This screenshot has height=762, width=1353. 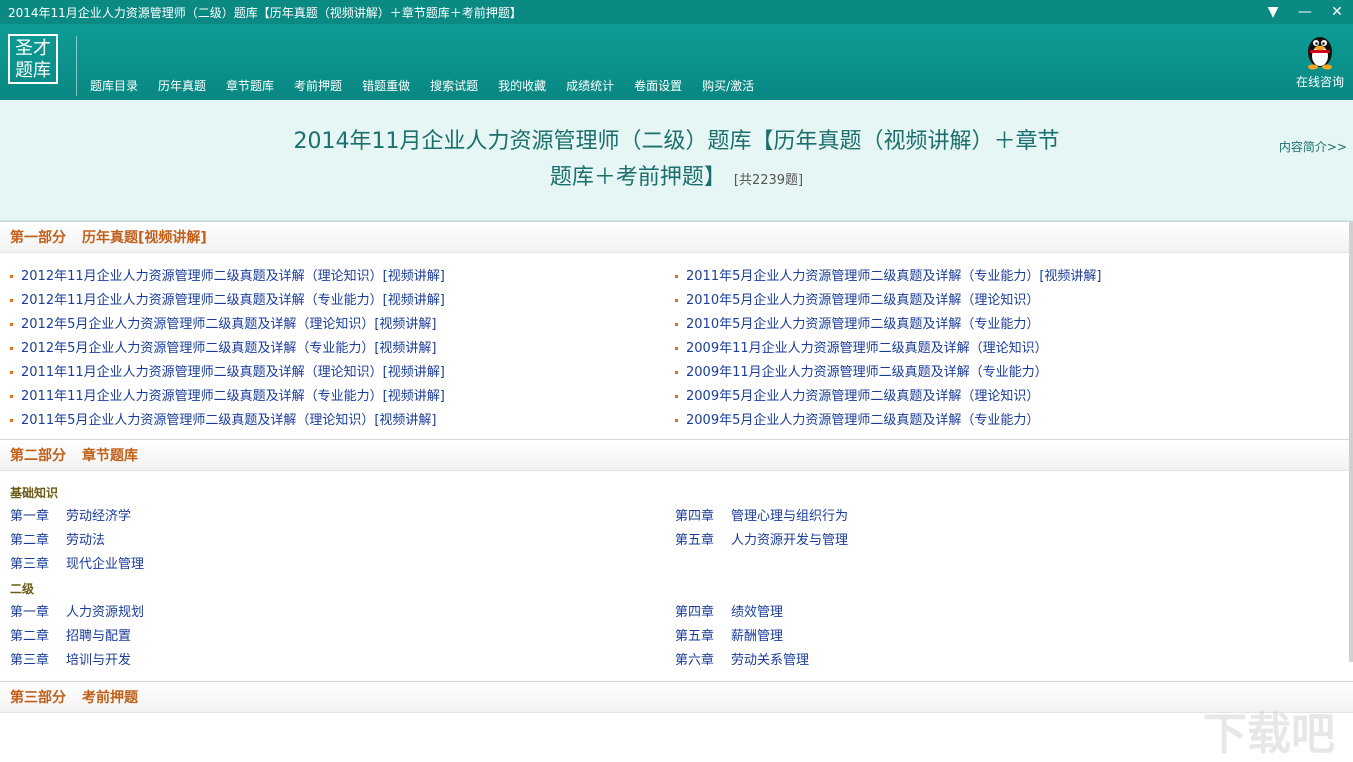 What do you see at coordinates (1007, 517) in the screenshot?
I see `chapter-link: 第四章管理心理与组织行为` at bounding box center [1007, 517].